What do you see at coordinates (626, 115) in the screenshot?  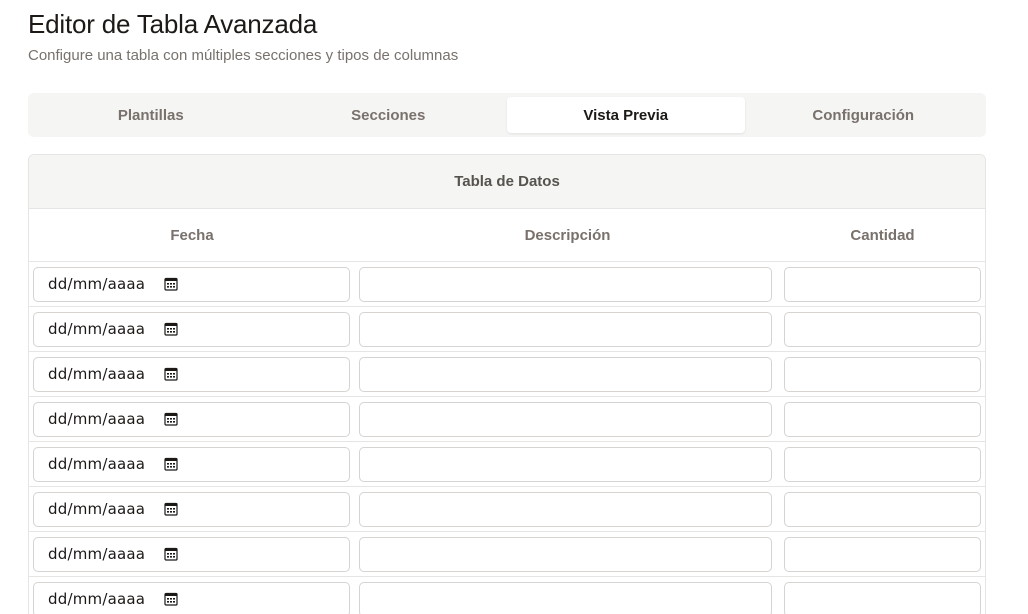 I see `tab-vista-previa: Vista Previa` at bounding box center [626, 115].